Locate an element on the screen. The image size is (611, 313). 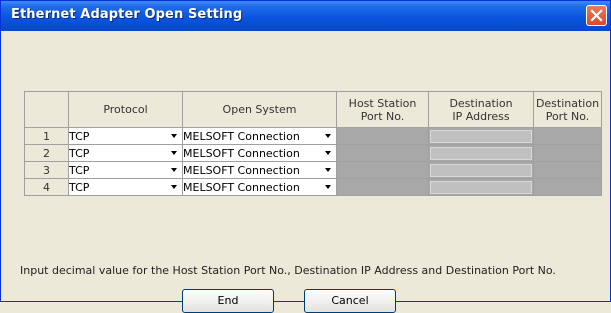
protocol-header: Protocol is located at coordinates (125, 109).